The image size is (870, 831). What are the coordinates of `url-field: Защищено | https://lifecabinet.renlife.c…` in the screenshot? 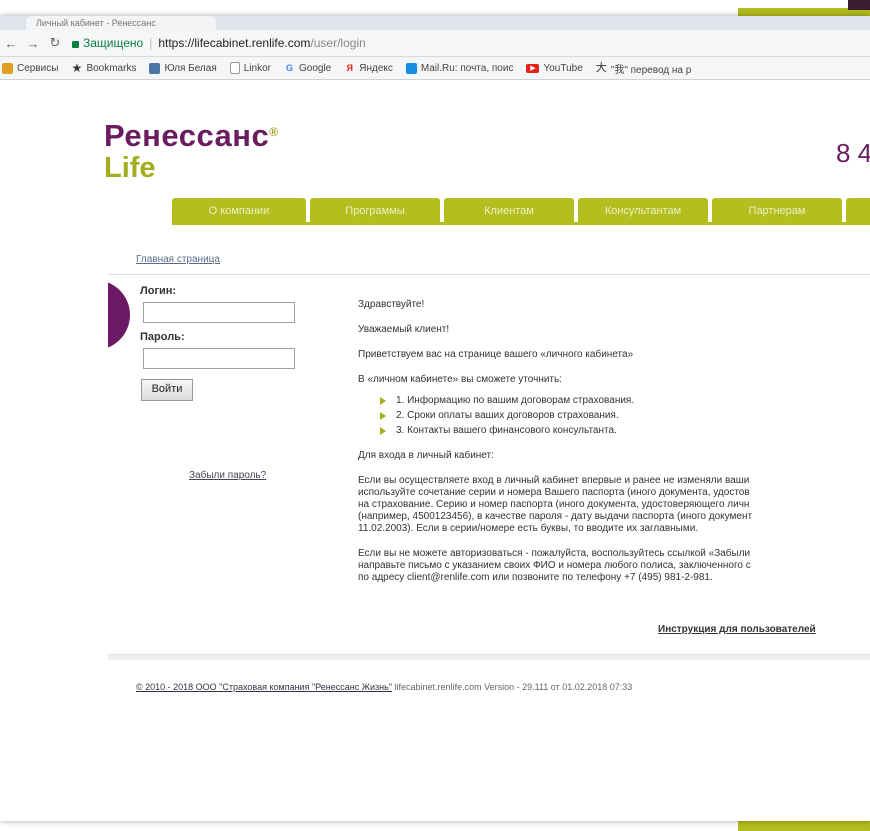 It's located at (471, 43).